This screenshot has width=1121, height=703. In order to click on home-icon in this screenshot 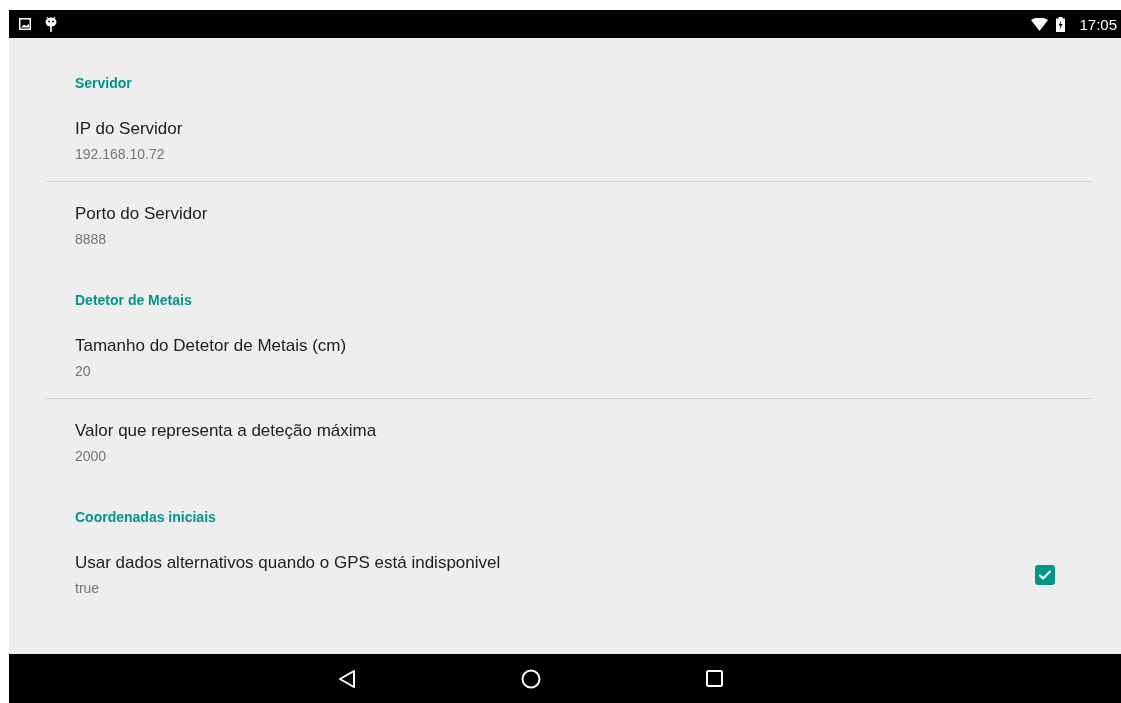, I will do `click(530, 678)`.